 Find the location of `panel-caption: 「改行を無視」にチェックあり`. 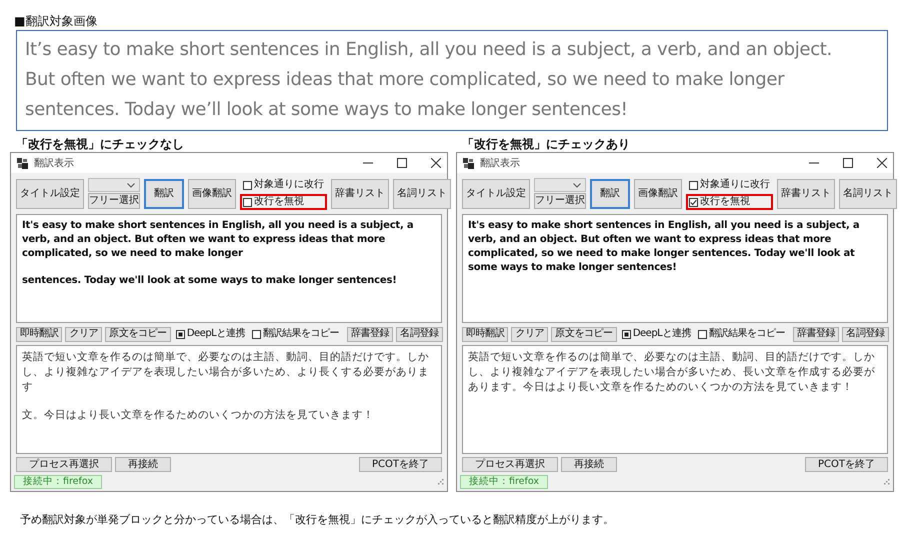

panel-caption: 「改行を無視」にチェックあり is located at coordinates (546, 144).